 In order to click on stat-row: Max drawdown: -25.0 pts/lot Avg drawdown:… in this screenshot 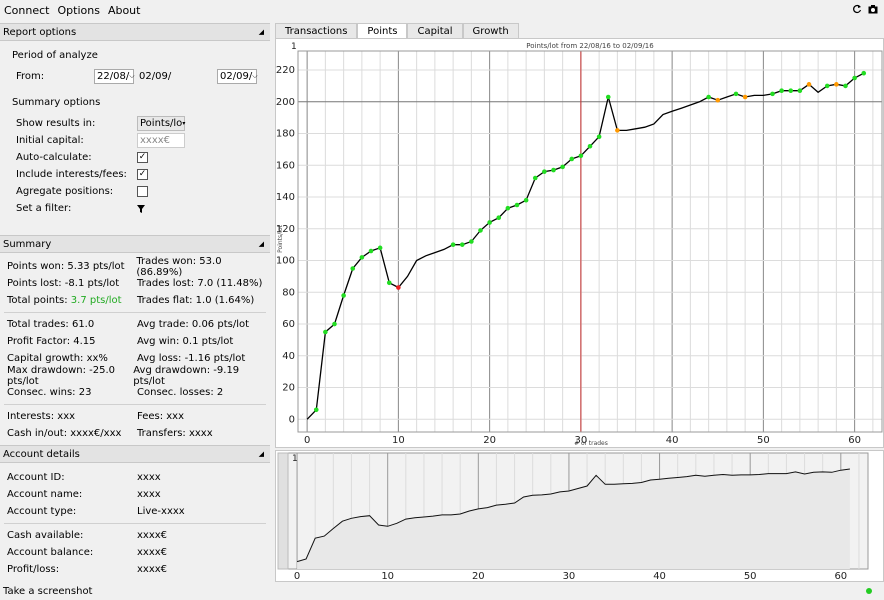, I will do `click(138, 375)`.